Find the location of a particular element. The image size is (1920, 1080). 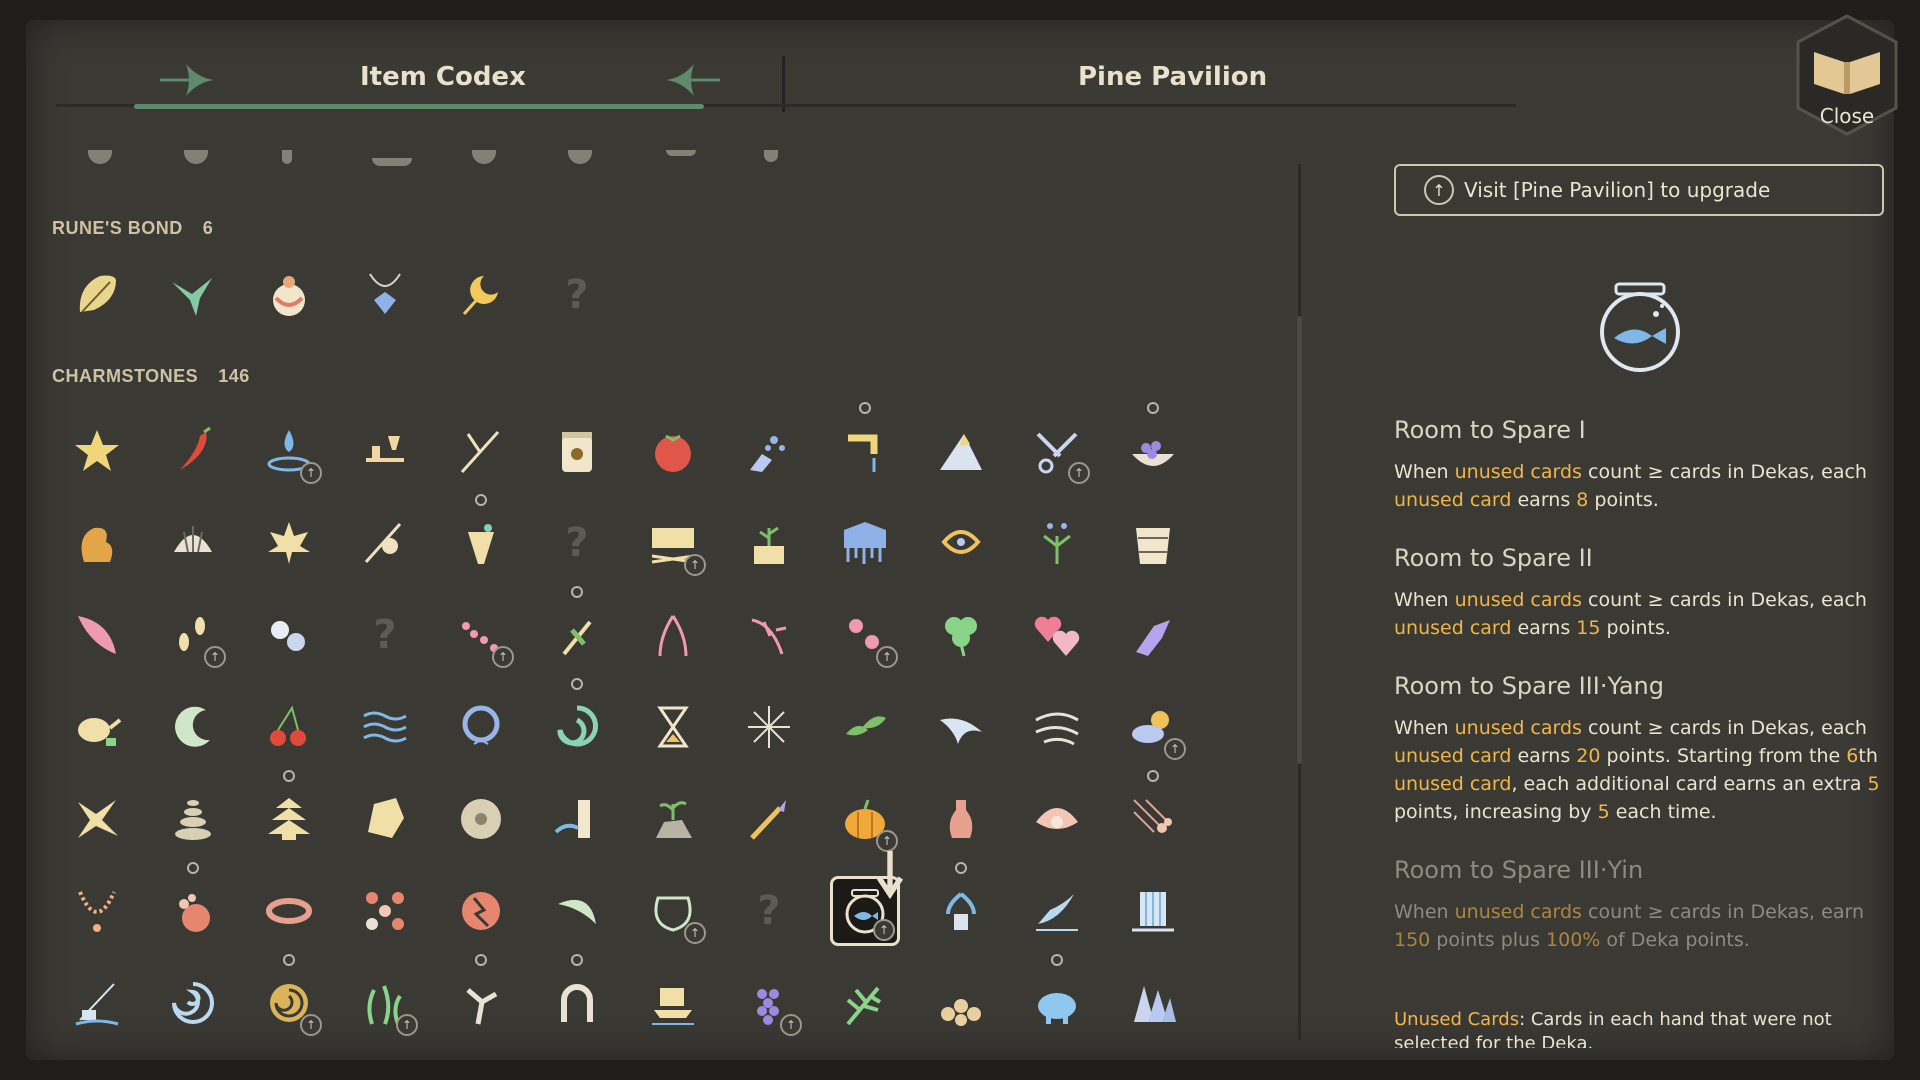

wave-scroll-icon is located at coordinates (577, 819).